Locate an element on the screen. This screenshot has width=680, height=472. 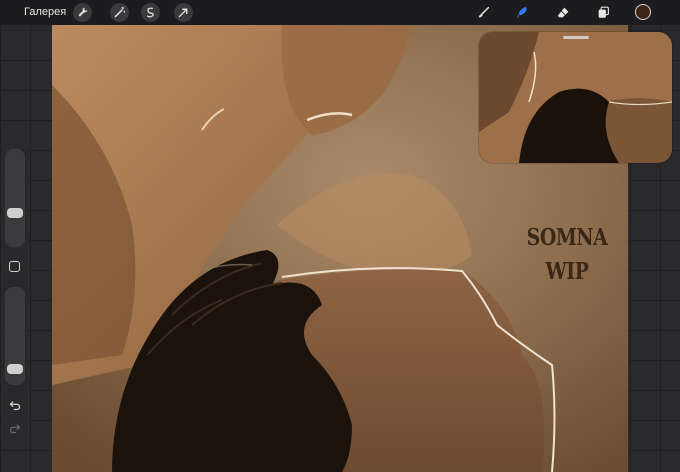
smudge-tool-button is located at coordinates (522, 12).